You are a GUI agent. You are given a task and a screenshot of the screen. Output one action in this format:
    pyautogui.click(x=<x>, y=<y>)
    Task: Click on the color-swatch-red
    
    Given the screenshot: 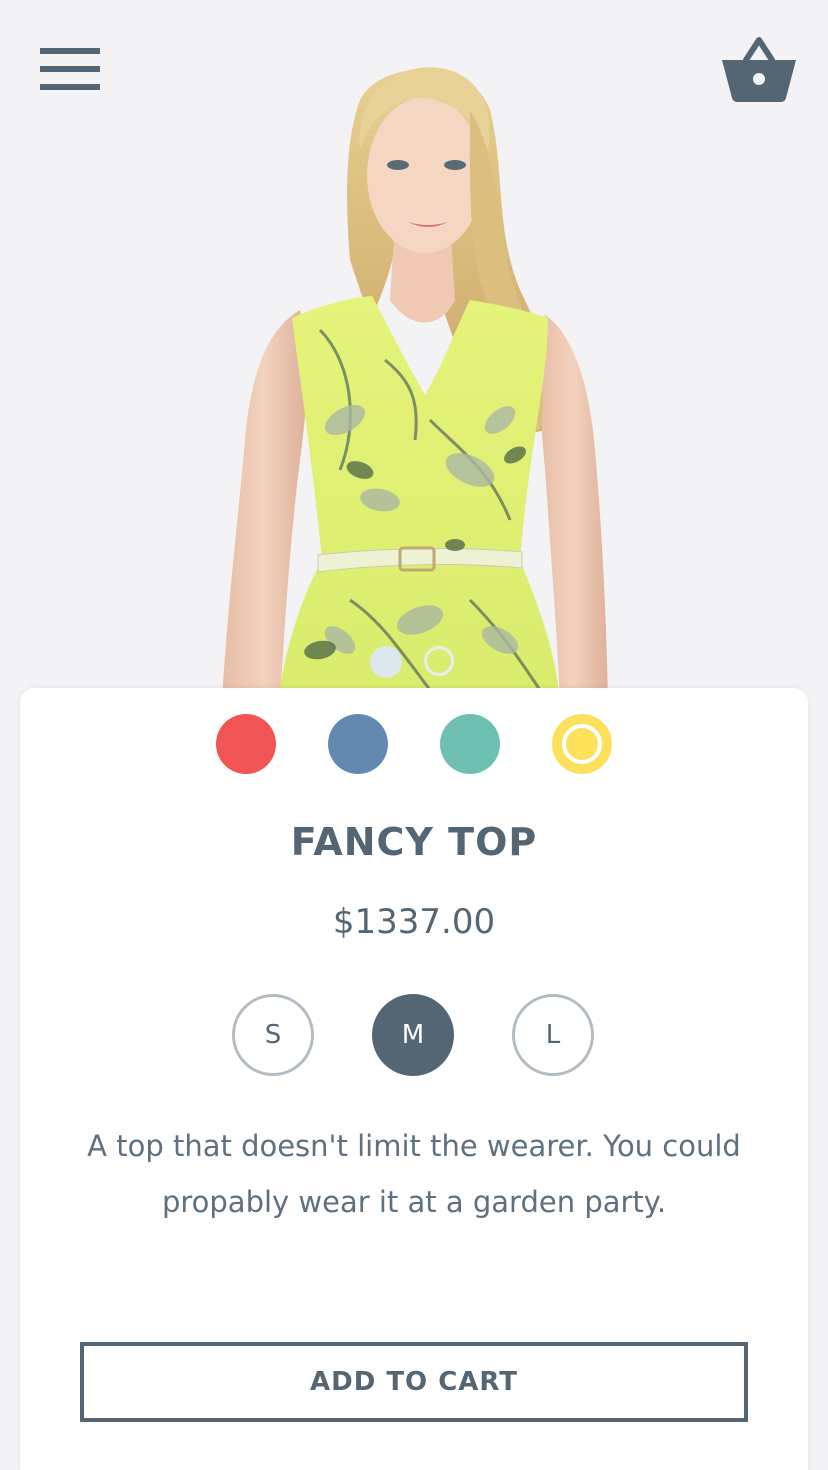 What is the action you would take?
    pyautogui.click(x=246, y=744)
    